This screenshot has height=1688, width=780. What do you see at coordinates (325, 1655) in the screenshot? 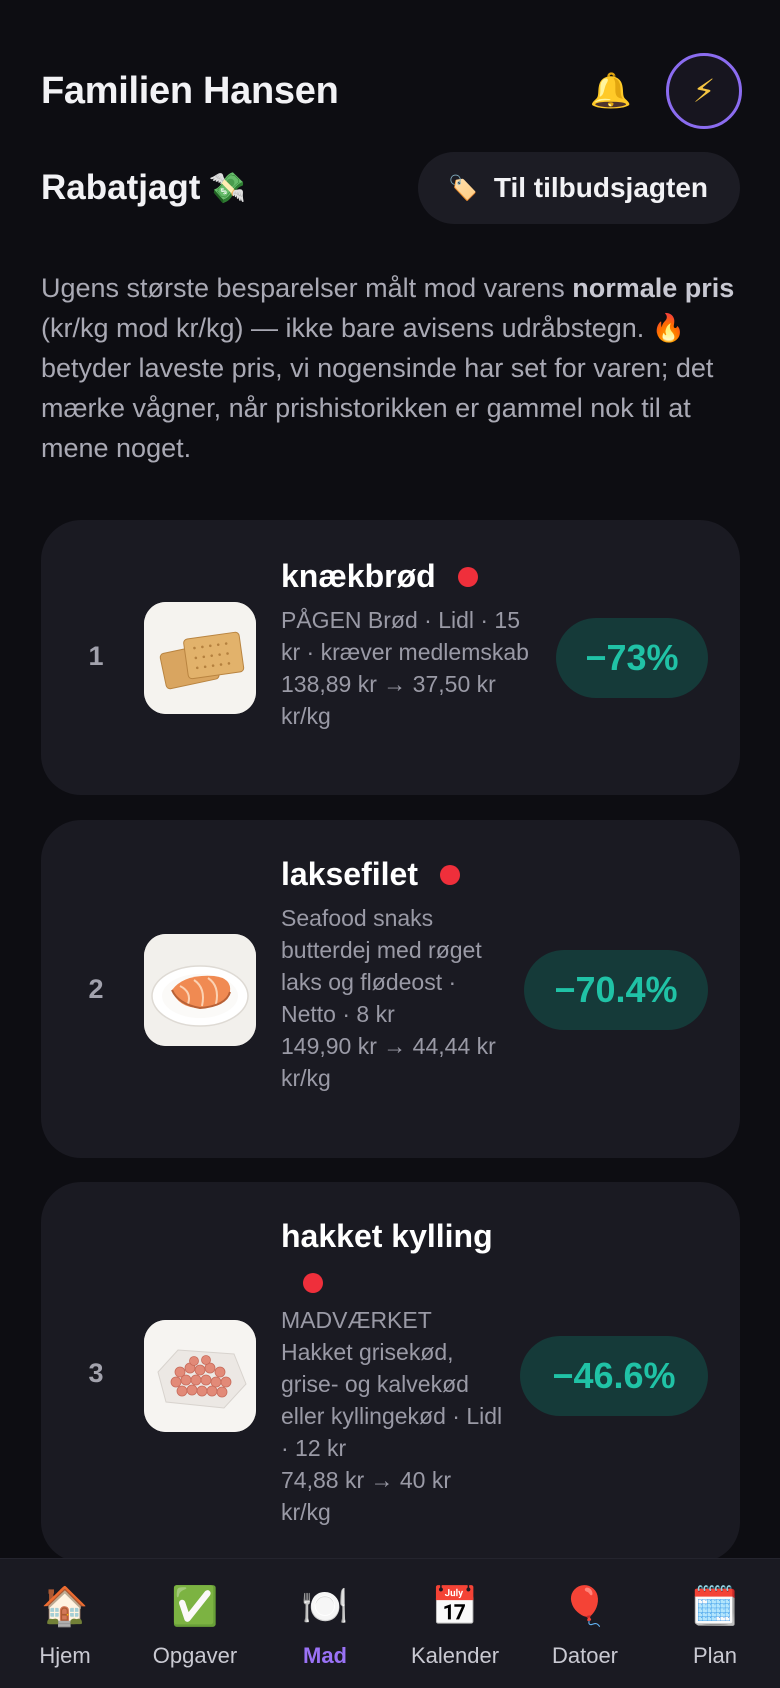
I see `nav-label: Mad` at bounding box center [325, 1655].